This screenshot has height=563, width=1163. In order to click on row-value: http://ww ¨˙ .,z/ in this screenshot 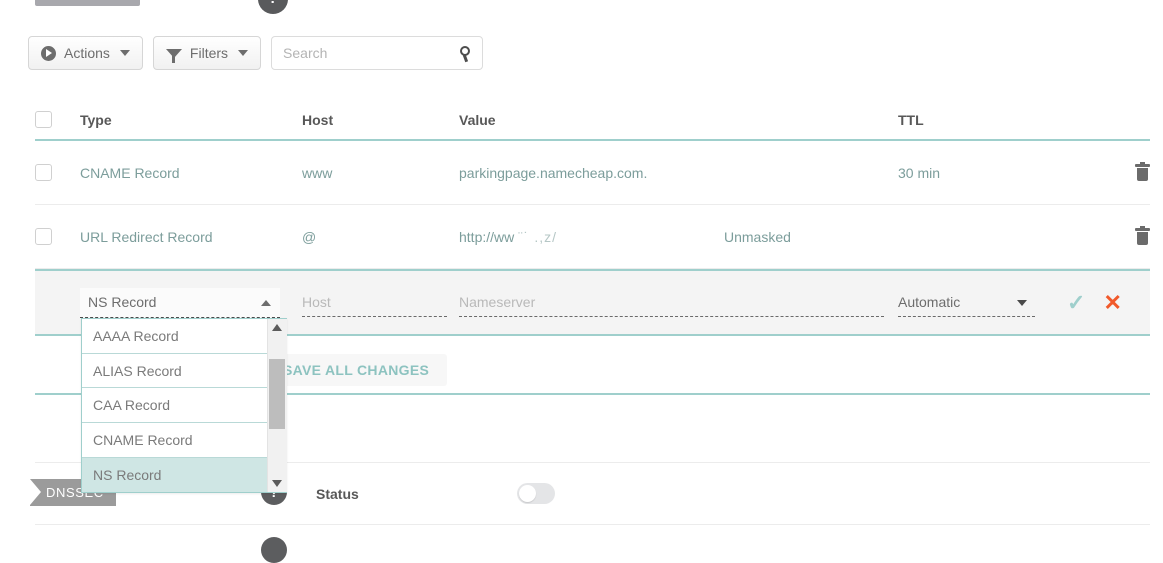, I will do `click(591, 237)`.